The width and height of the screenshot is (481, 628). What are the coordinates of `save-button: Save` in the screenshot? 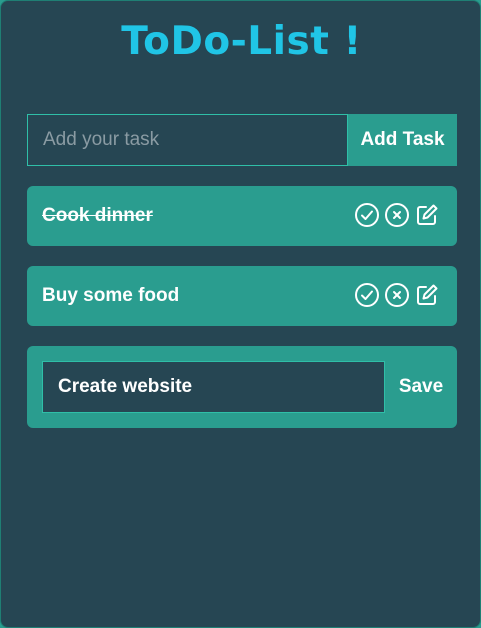 It's located at (421, 387).